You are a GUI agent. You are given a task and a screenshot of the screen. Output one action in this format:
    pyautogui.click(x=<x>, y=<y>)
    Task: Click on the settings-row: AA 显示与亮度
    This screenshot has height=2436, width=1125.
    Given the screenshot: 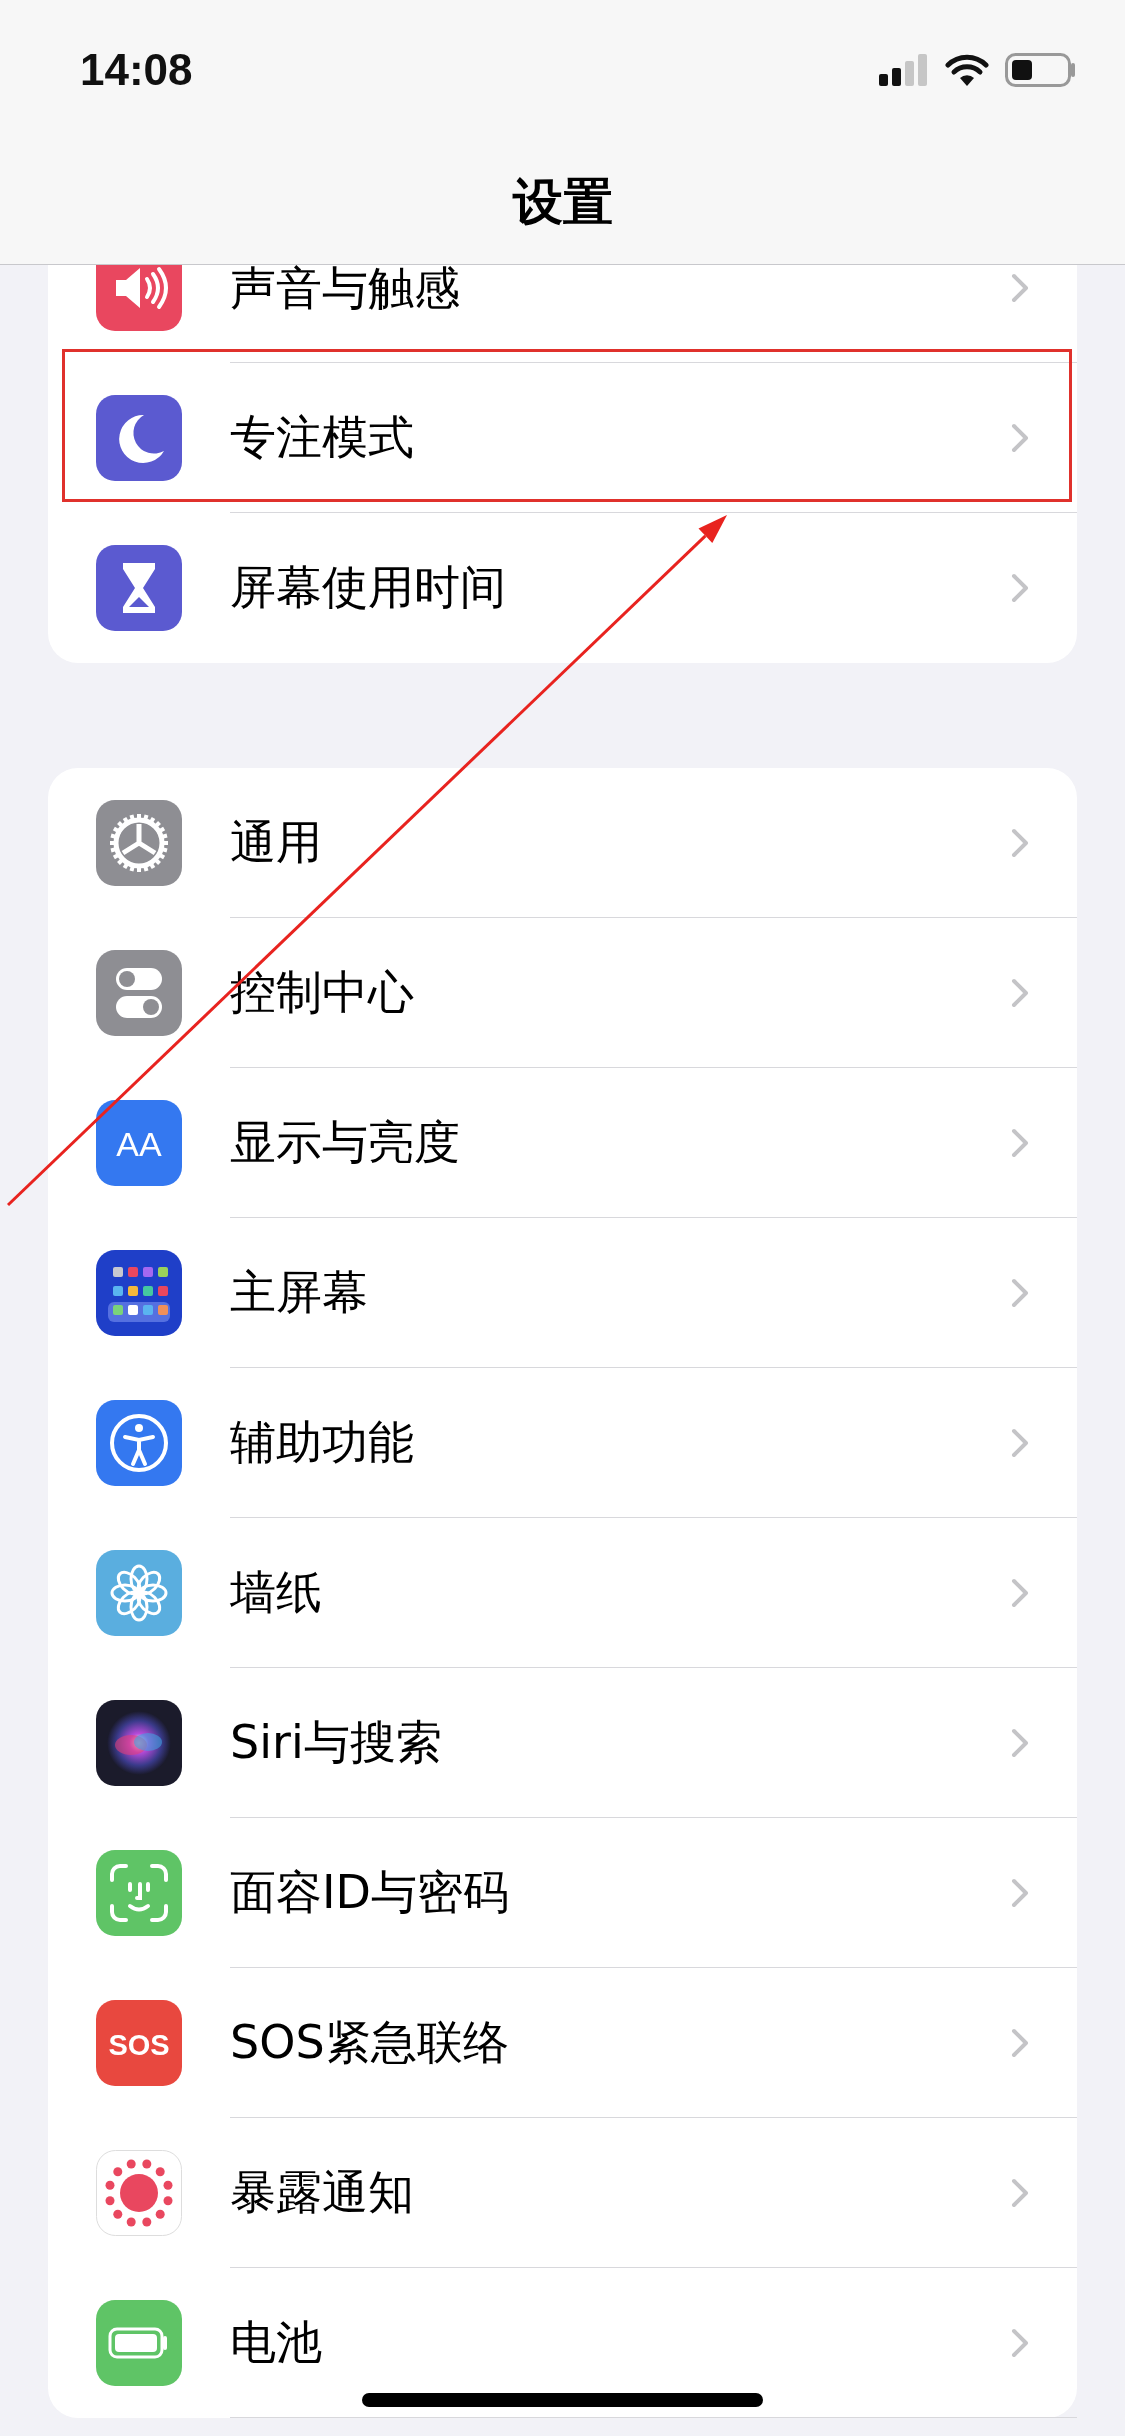 What is the action you would take?
    pyautogui.click(x=562, y=1143)
    